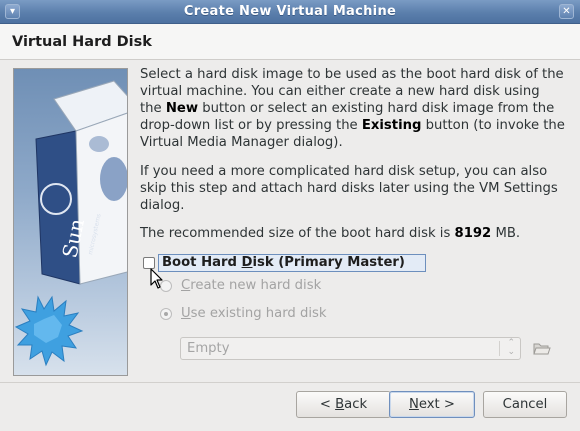  Describe the element at coordinates (328, 262) in the screenshot. I see `label-part: isk (Primary Master)` at that location.